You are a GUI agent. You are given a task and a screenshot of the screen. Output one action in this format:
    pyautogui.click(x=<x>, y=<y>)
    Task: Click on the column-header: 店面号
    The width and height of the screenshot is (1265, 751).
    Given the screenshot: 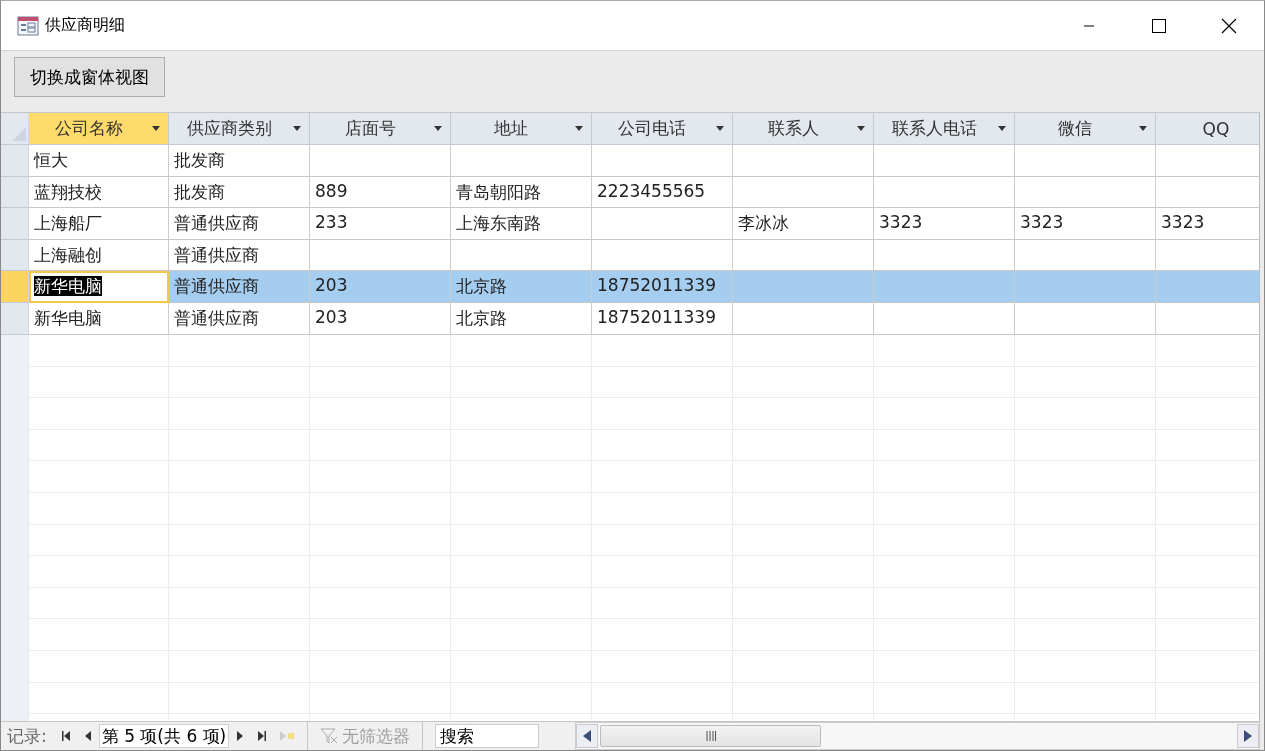 What is the action you would take?
    pyautogui.click(x=380, y=129)
    